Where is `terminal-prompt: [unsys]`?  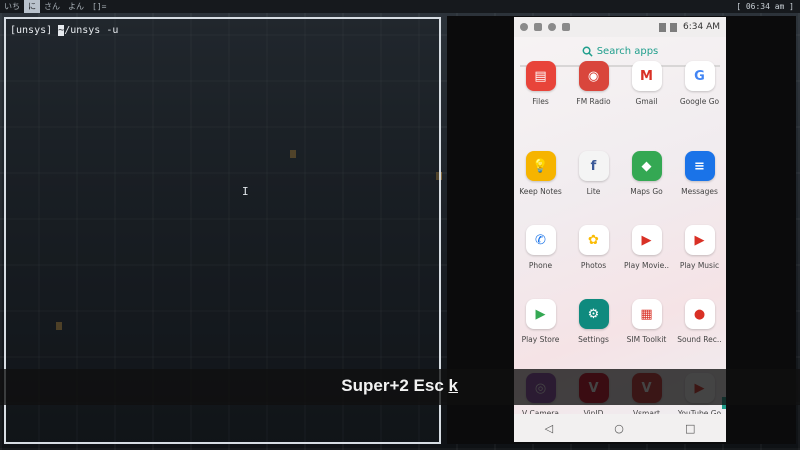 terminal-prompt: [unsys] is located at coordinates (34, 30).